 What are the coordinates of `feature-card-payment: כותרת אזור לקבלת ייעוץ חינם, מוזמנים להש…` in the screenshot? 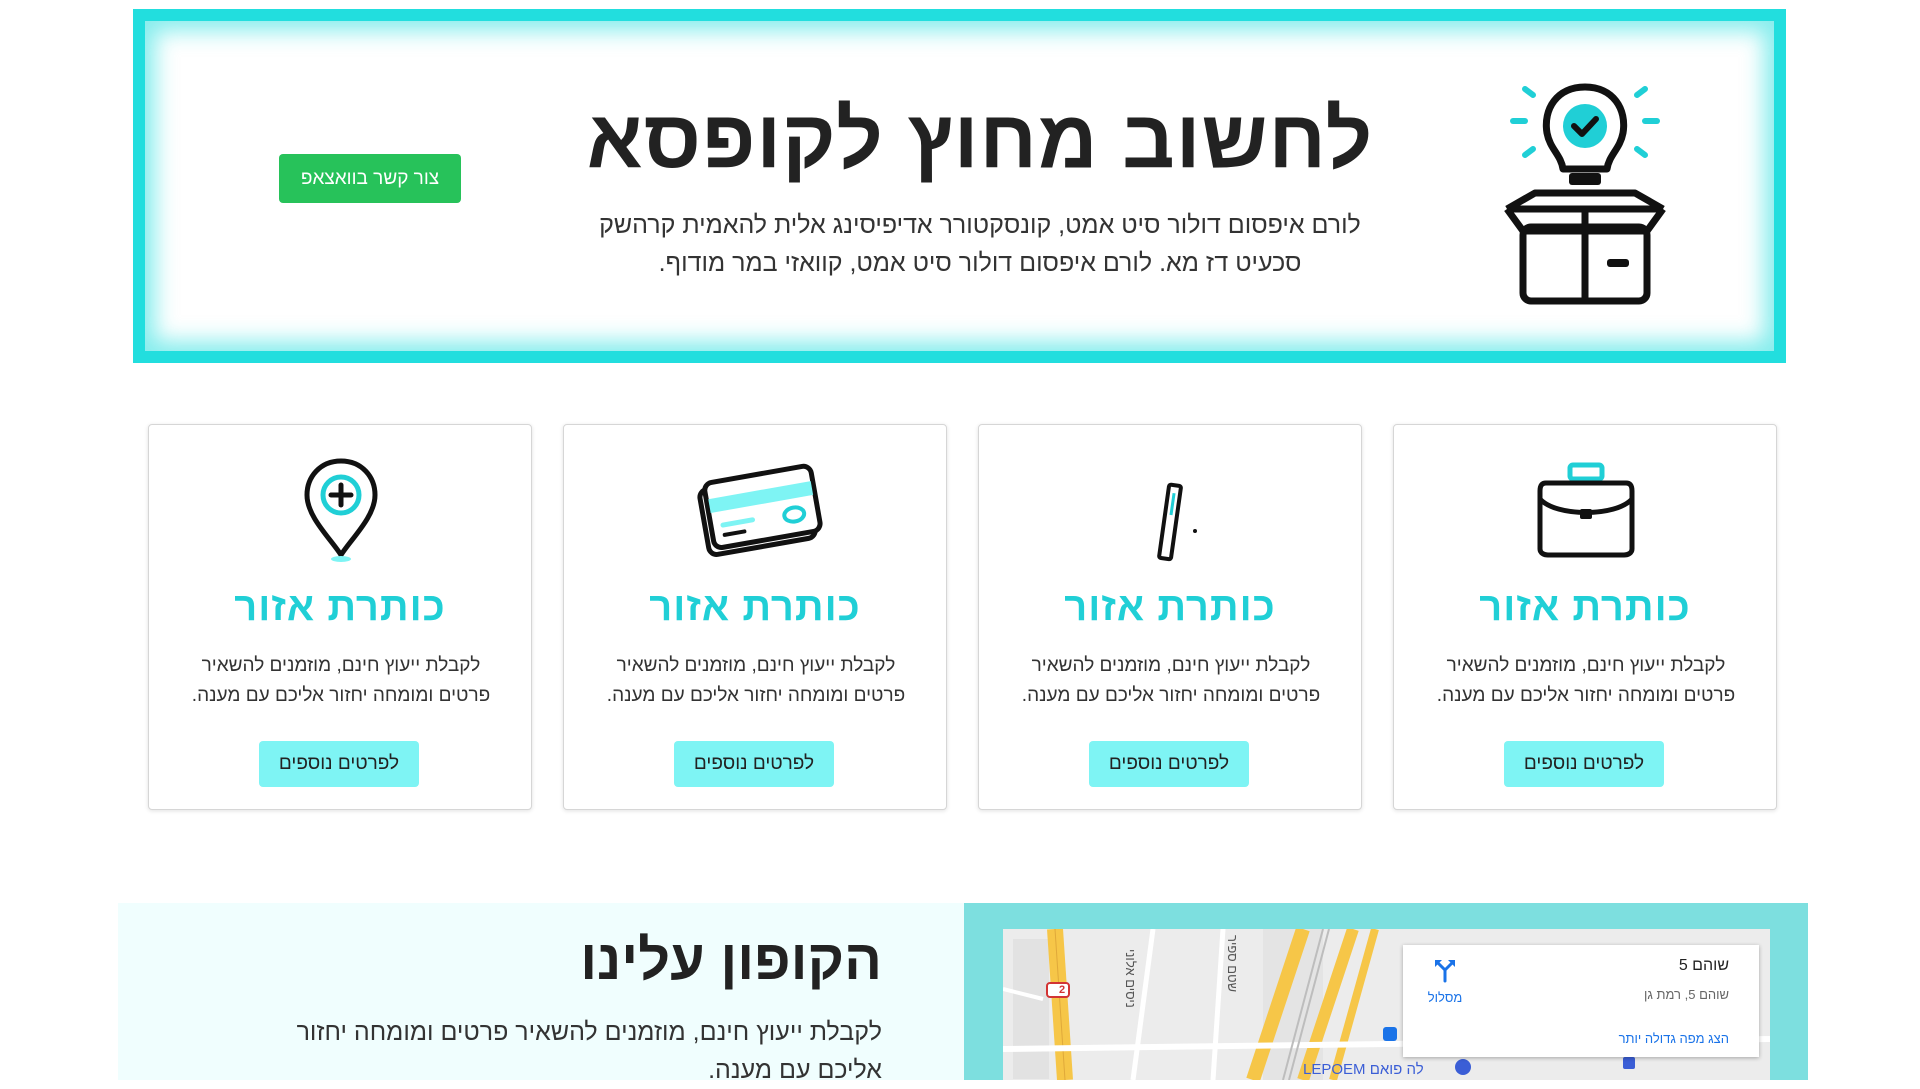 It's located at (755, 617).